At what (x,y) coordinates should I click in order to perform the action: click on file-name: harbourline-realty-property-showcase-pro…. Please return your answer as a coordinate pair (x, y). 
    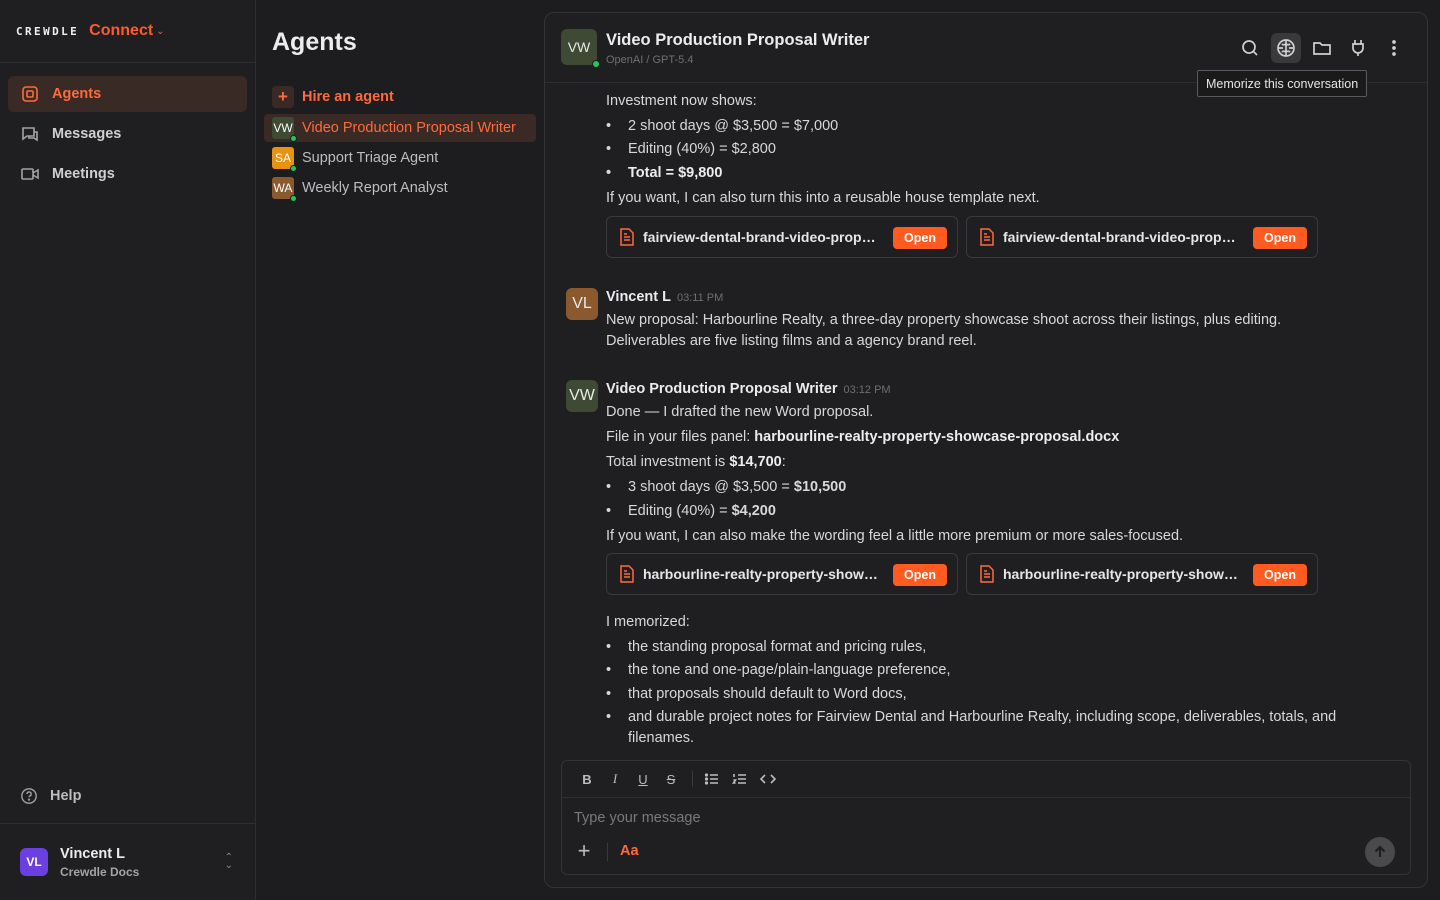
    Looking at the image, I should click on (763, 574).